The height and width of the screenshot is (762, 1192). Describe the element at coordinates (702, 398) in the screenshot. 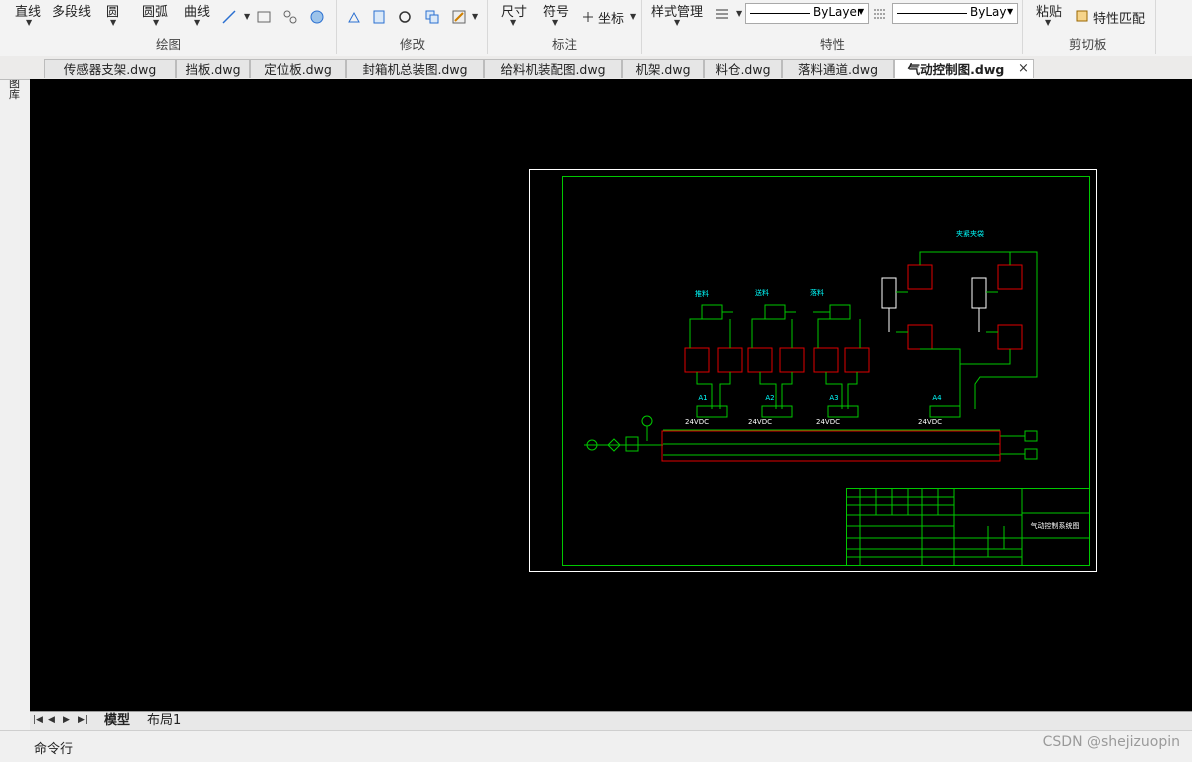

I see `valve-label-a1: A1` at that location.